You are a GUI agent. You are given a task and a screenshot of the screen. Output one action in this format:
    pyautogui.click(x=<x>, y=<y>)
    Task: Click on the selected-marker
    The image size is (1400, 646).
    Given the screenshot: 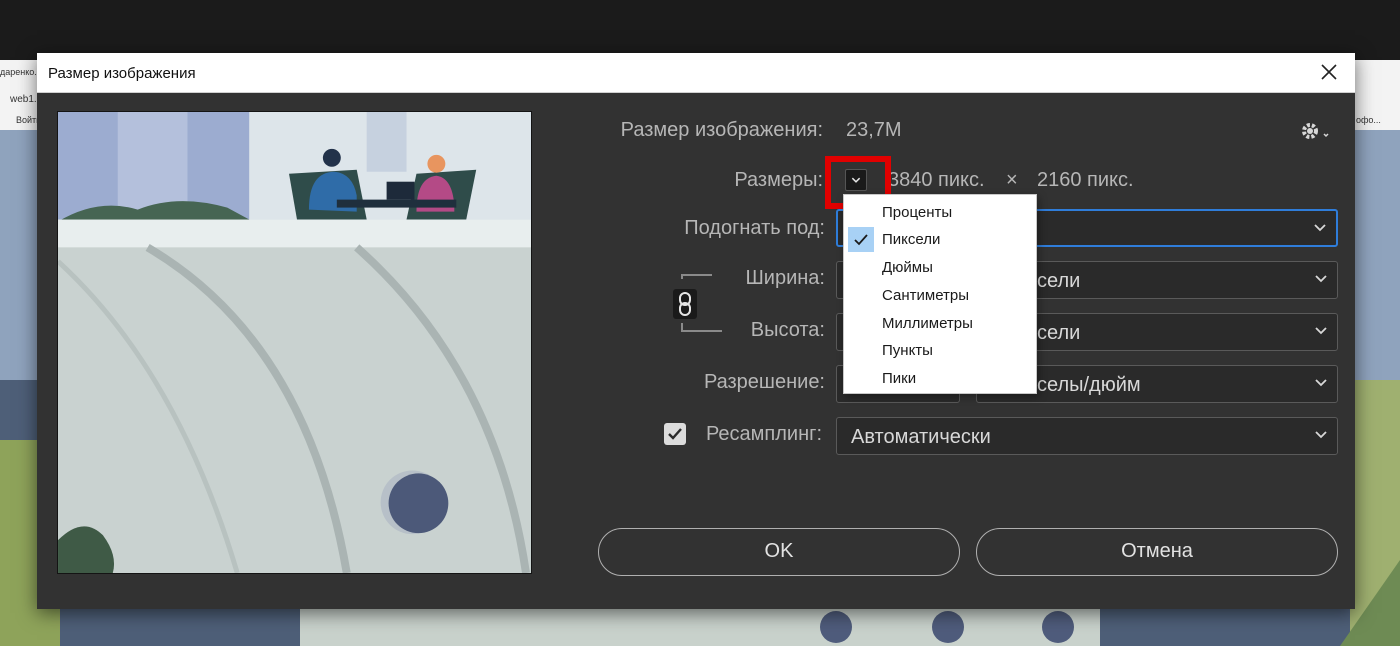 What is the action you would take?
    pyautogui.click(x=861, y=239)
    